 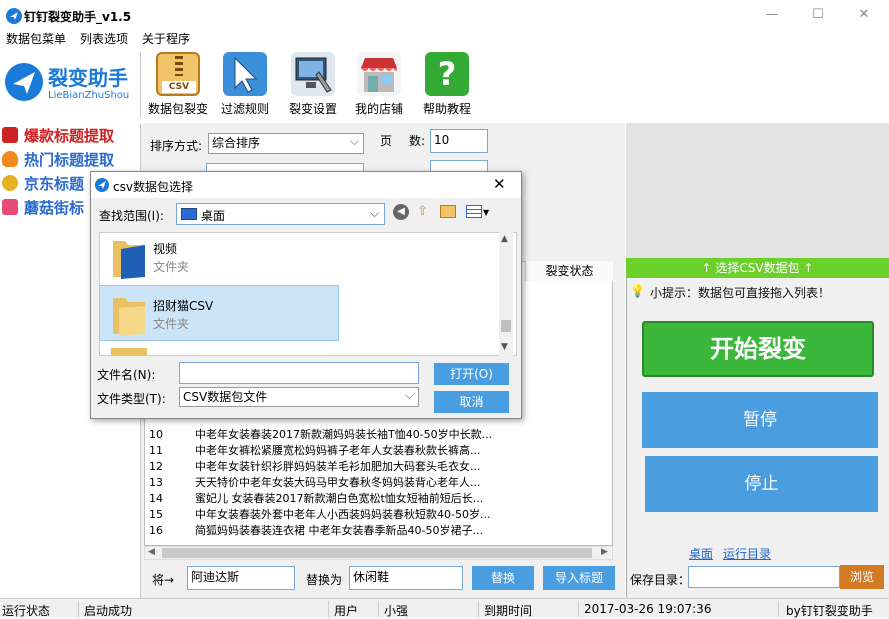 What do you see at coordinates (70, 83) in the screenshot?
I see `brand-logo: 裂变助手 LieBianZhuShou` at bounding box center [70, 83].